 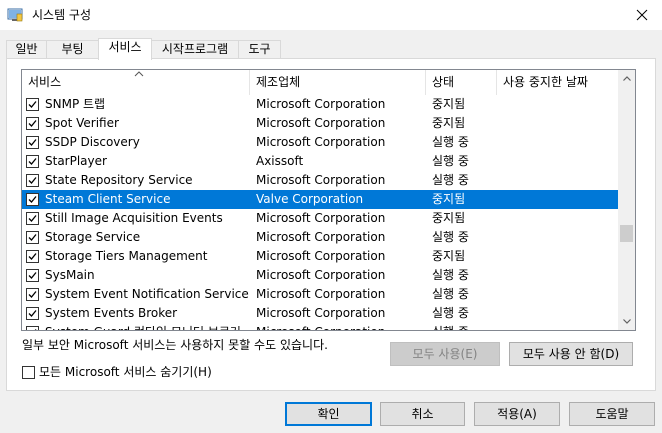 What do you see at coordinates (134, 218) in the screenshot?
I see `service-name: Still Image Acquisition Events` at bounding box center [134, 218].